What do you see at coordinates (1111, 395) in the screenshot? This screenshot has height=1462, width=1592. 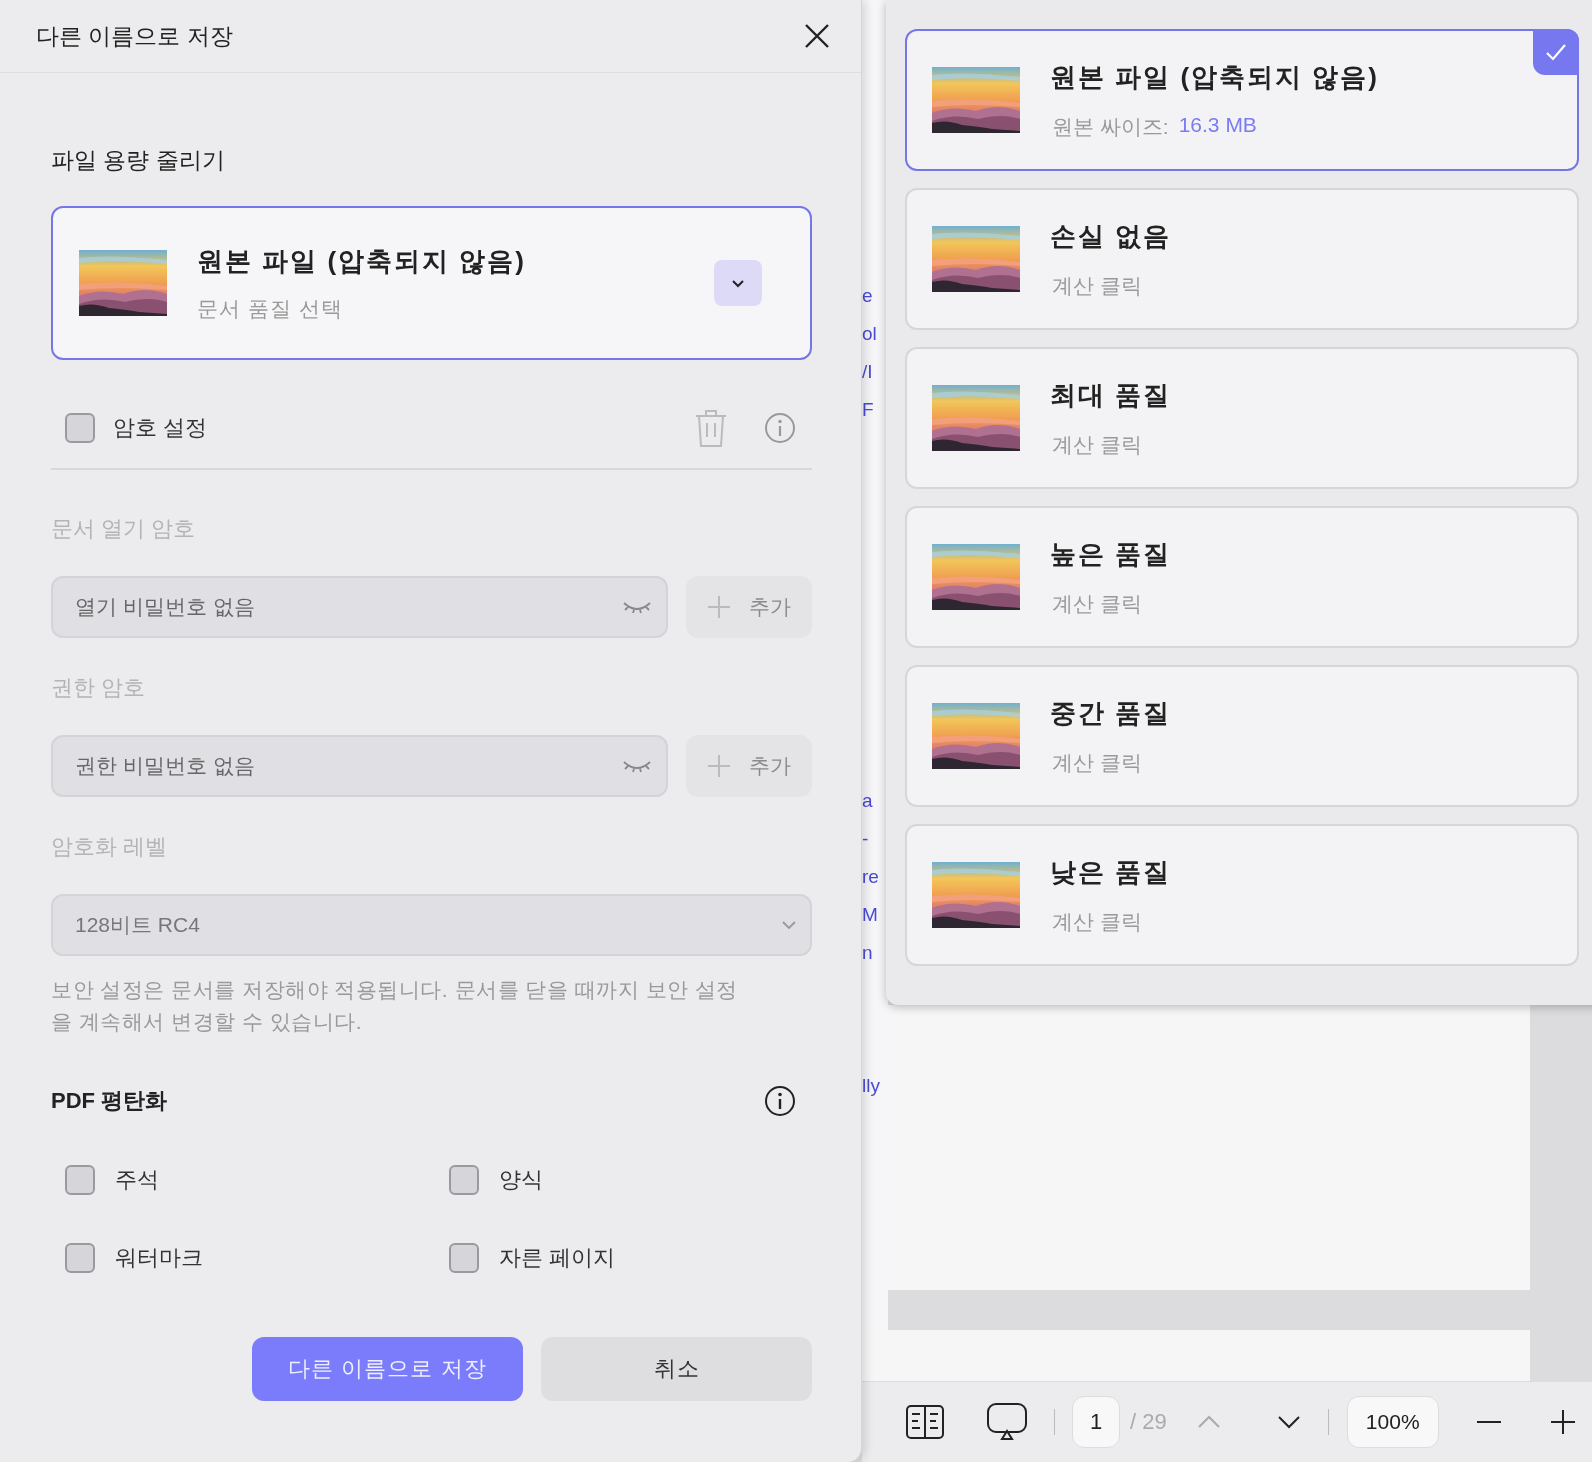 I see `option-title: 최대 품질` at bounding box center [1111, 395].